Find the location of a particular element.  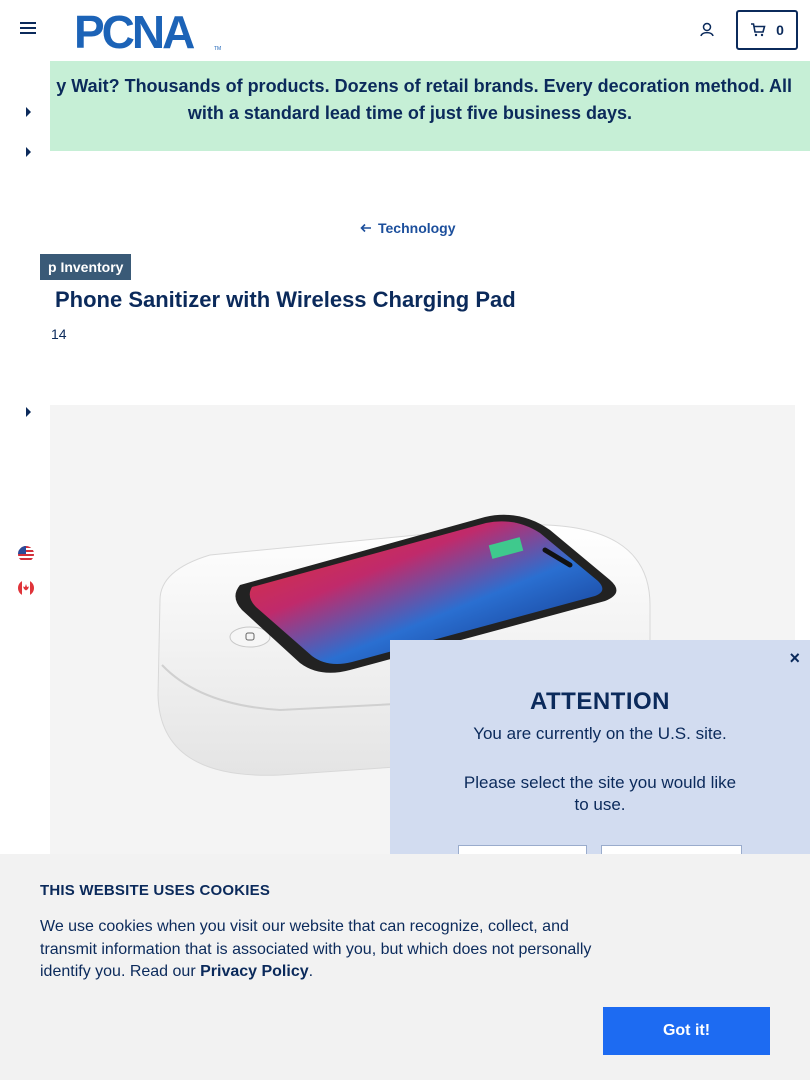

back-link-label: Technology is located at coordinates (417, 228).